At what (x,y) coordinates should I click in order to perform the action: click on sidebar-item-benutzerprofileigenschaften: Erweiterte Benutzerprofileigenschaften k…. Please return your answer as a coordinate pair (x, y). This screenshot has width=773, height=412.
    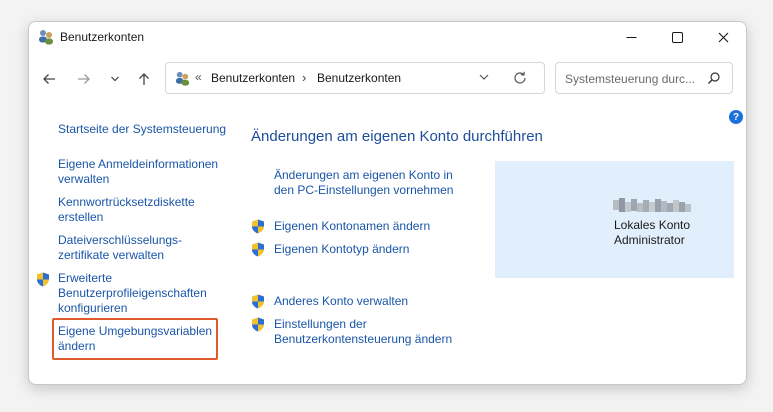
    Looking at the image, I should click on (138, 293).